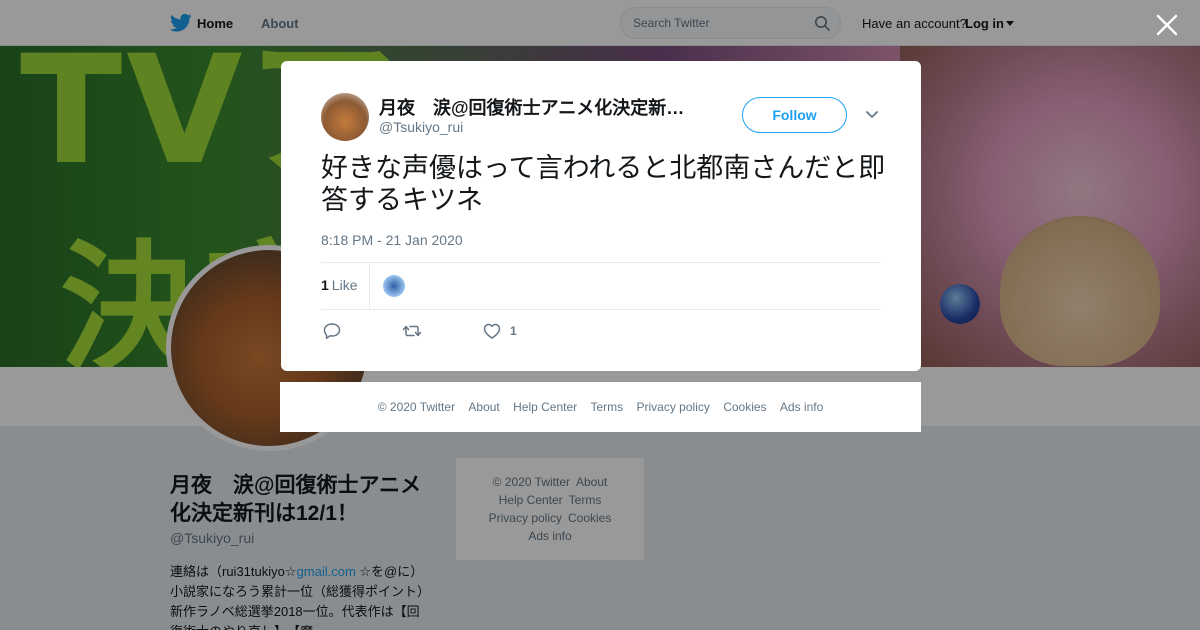 The height and width of the screenshot is (630, 1200). Describe the element at coordinates (601, 262) in the screenshot. I see `stats-divider-top` at that location.